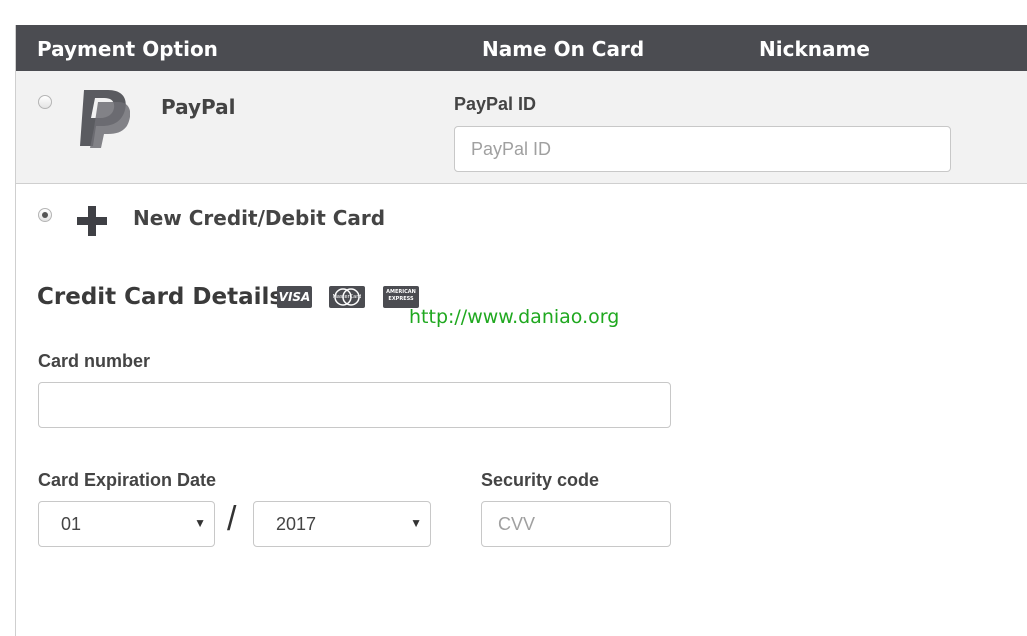  What do you see at coordinates (94, 361) in the screenshot?
I see `card-number-label: Card number` at bounding box center [94, 361].